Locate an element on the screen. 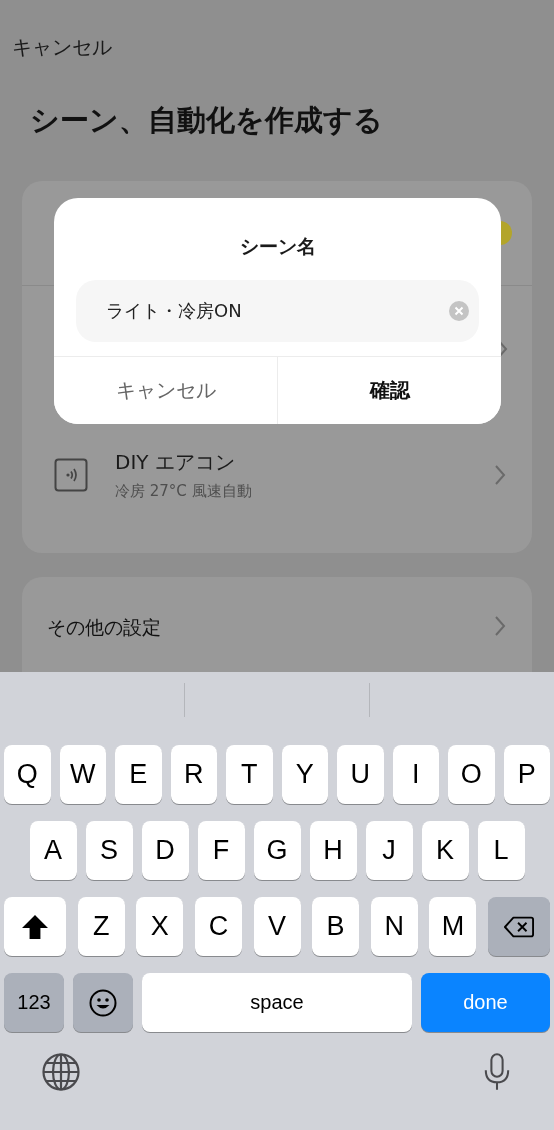  key: D is located at coordinates (165, 850).